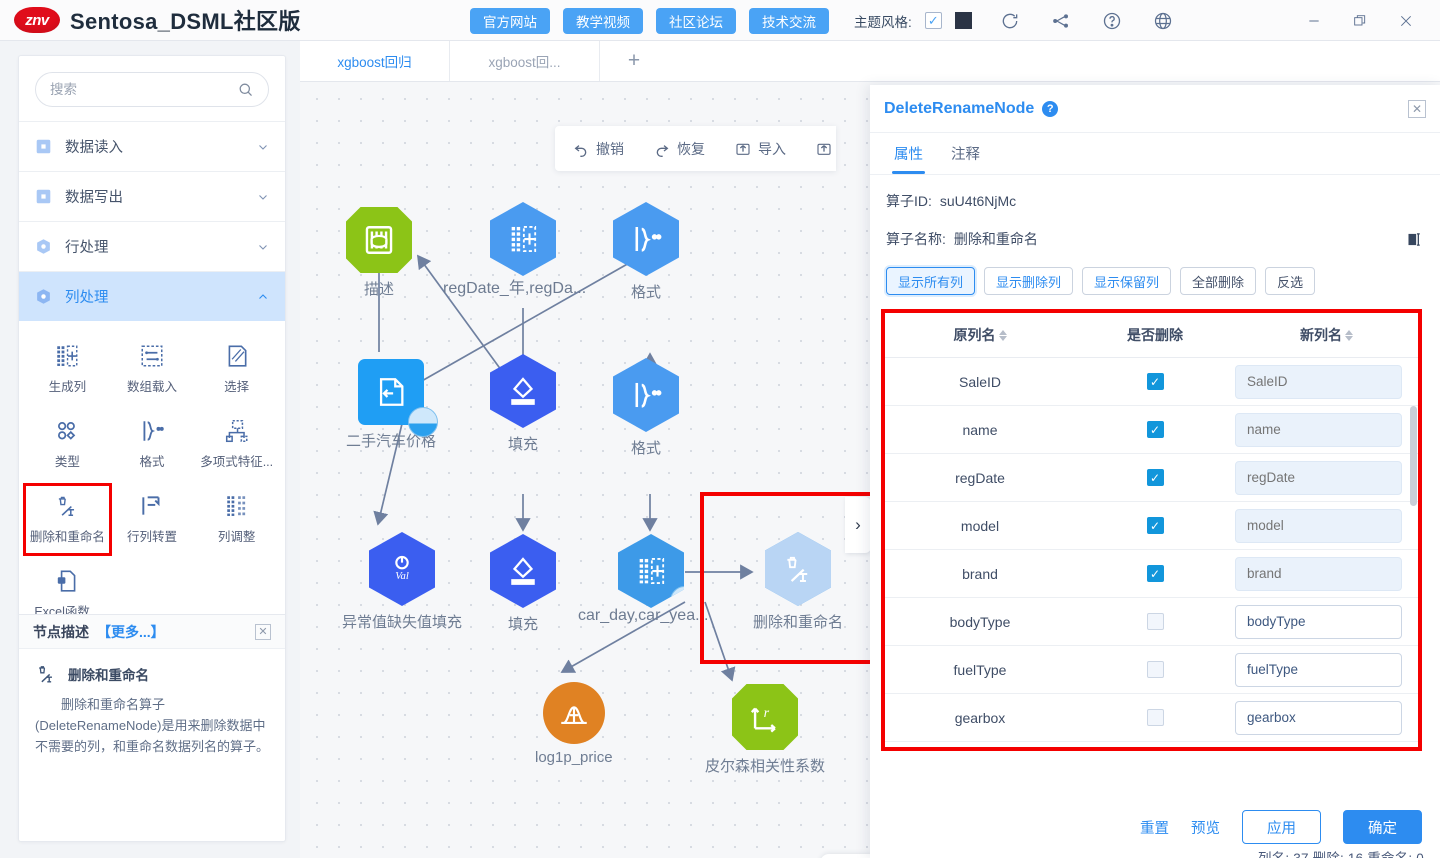  What do you see at coordinates (1415, 239) in the screenshot?
I see `rename-edit-icon` at bounding box center [1415, 239].